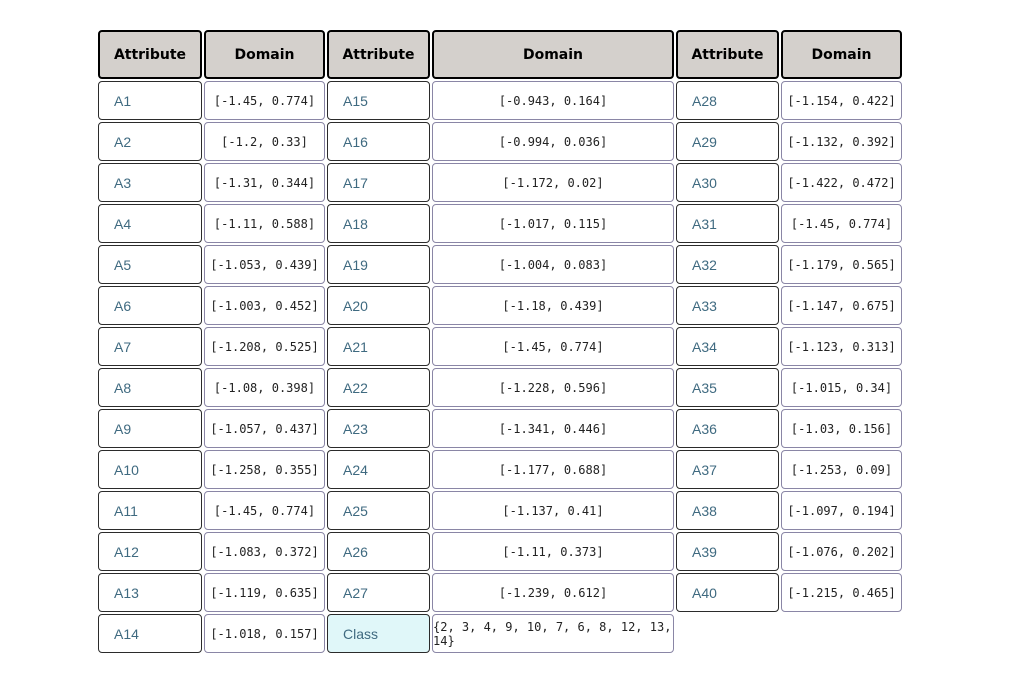 This screenshot has height=682, width=1009. Describe the element at coordinates (553, 633) in the screenshot. I see `class-domain-cell: {2, 3, 4, 9, 10, 7, 6, 8, 12, 13, 14}` at that location.